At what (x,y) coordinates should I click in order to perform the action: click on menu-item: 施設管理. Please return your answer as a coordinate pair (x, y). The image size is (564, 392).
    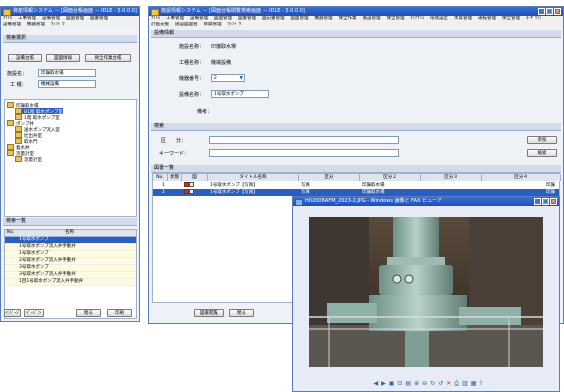
    Looking at the image, I should click on (372, 18).